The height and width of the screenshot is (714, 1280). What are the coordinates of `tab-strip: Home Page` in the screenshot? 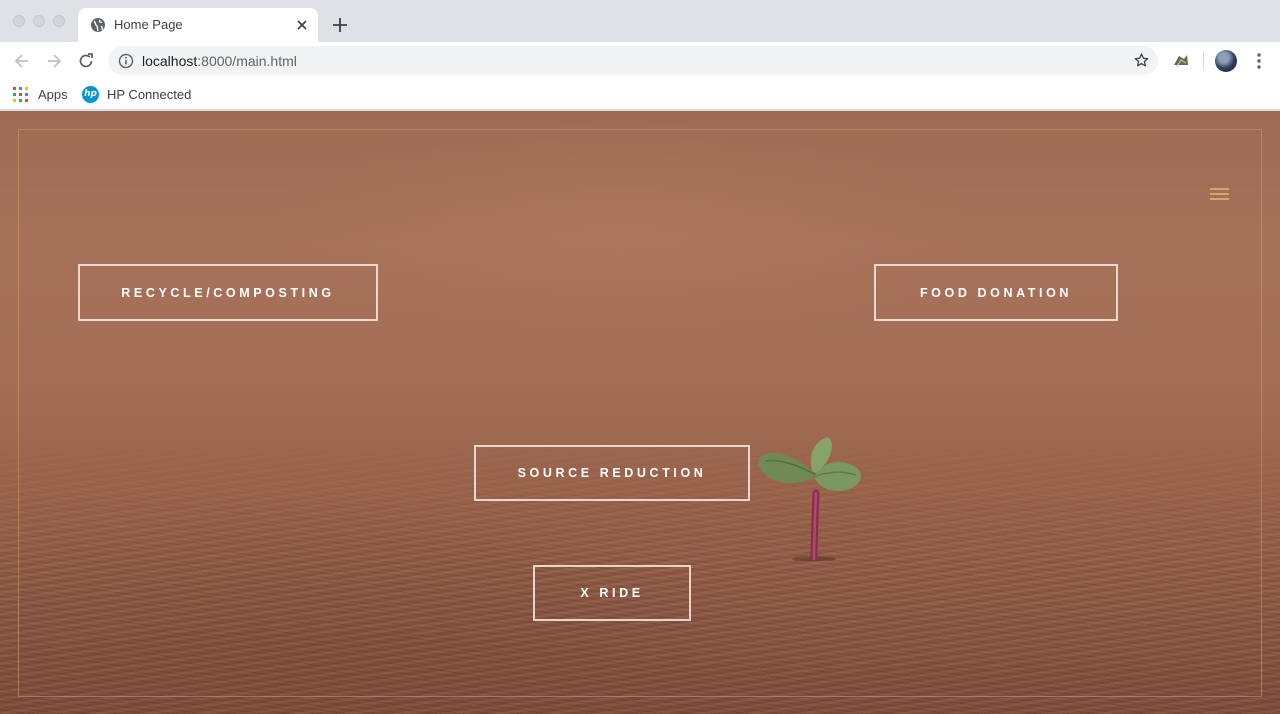 It's located at (640, 21).